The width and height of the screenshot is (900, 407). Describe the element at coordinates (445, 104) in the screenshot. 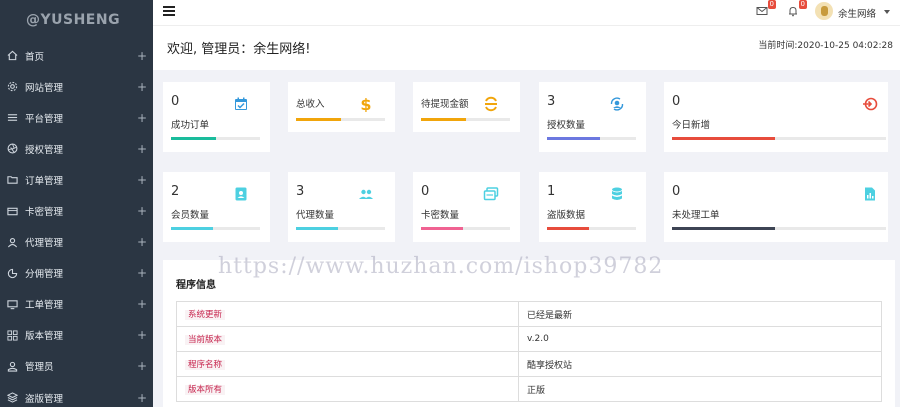

I see `stat-label: 待提现金额` at that location.